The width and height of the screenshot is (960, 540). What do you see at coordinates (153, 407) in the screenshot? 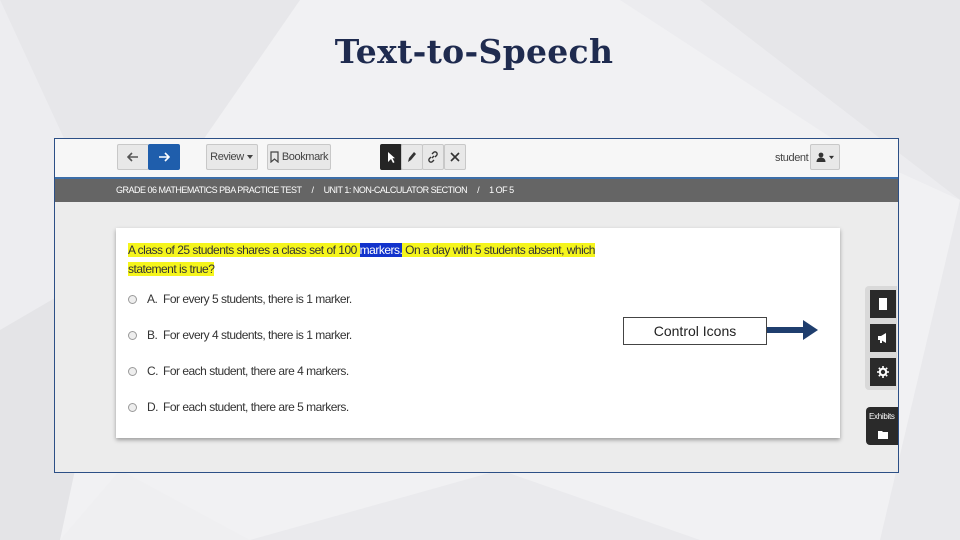
I see `option-letter: D.` at bounding box center [153, 407].